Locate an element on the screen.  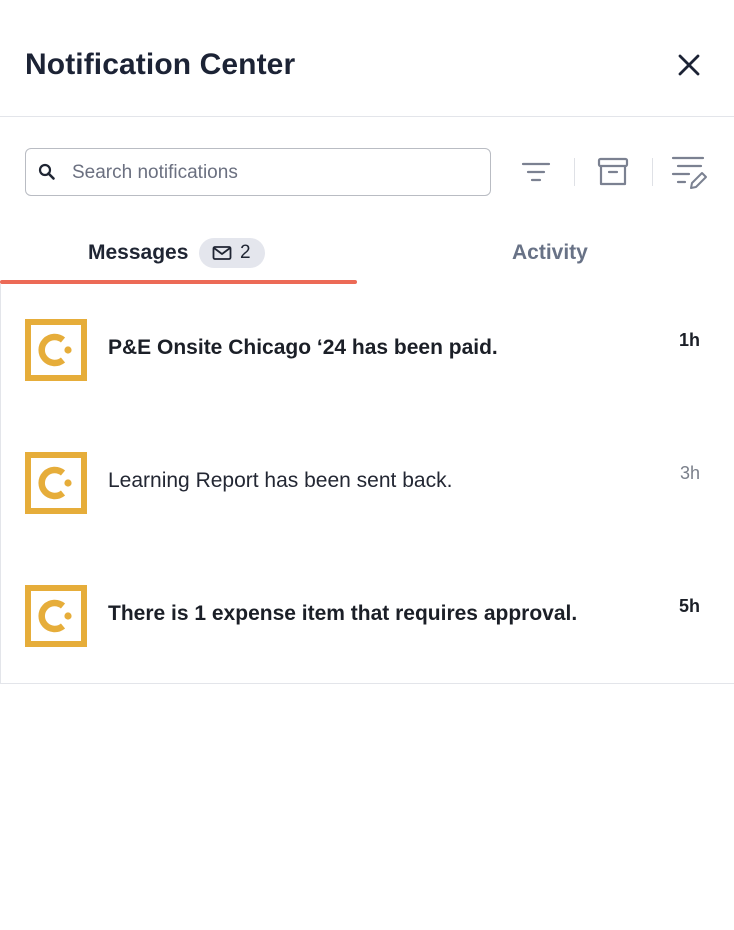
edit-list-button is located at coordinates (689, 172).